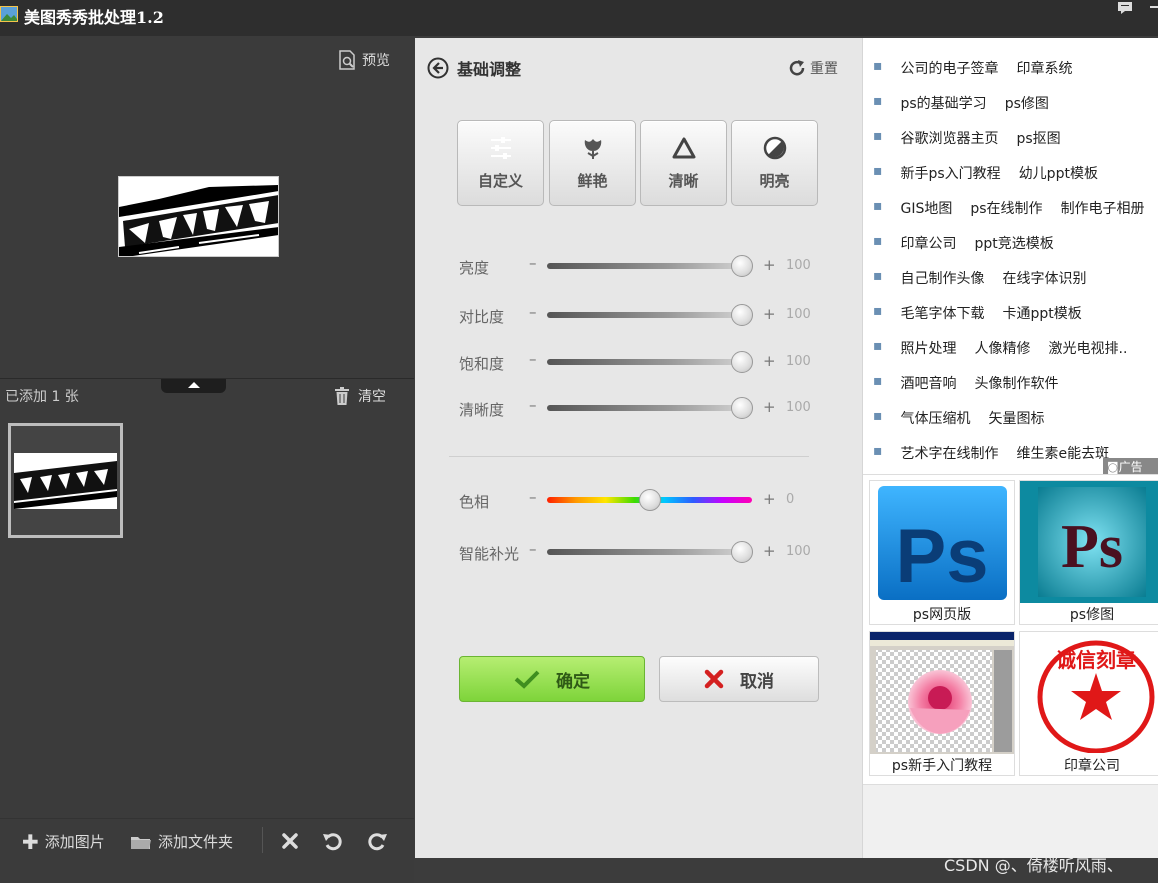 Image resolution: width=1158 pixels, height=883 pixels. Describe the element at coordinates (533, 312) in the screenshot. I see `contrast-decrease: –` at that location.